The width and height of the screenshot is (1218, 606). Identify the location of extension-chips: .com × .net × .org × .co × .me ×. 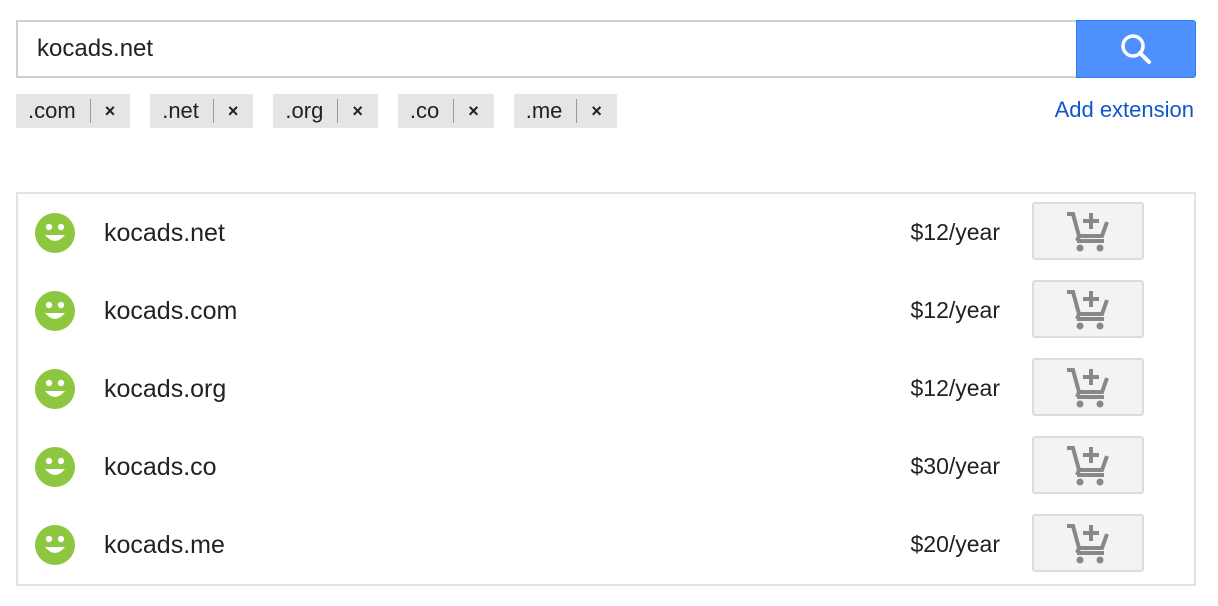
(316, 111).